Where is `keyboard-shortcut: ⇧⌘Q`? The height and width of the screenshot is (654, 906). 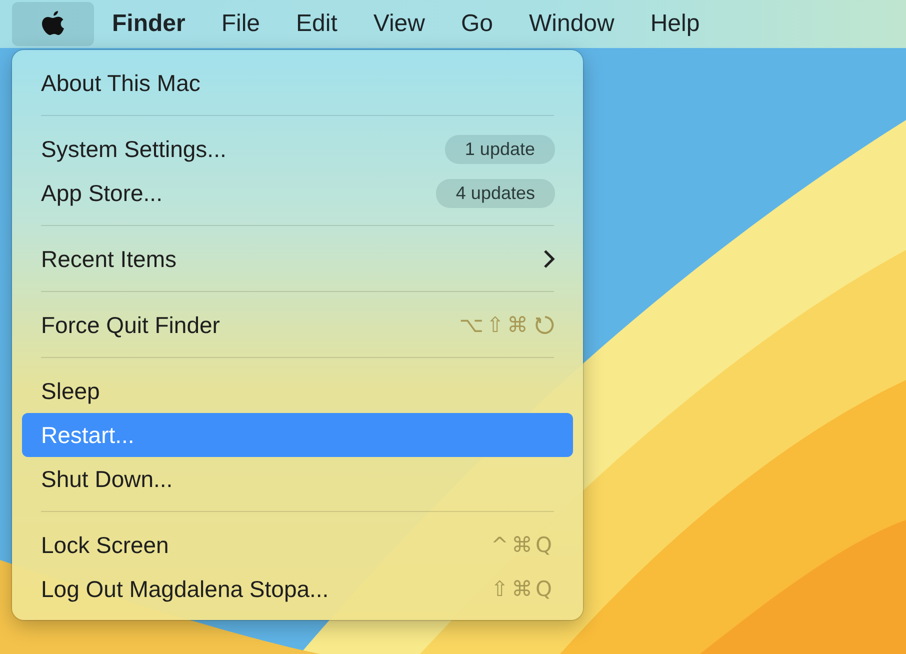
keyboard-shortcut: ⇧⌘Q is located at coordinates (522, 589).